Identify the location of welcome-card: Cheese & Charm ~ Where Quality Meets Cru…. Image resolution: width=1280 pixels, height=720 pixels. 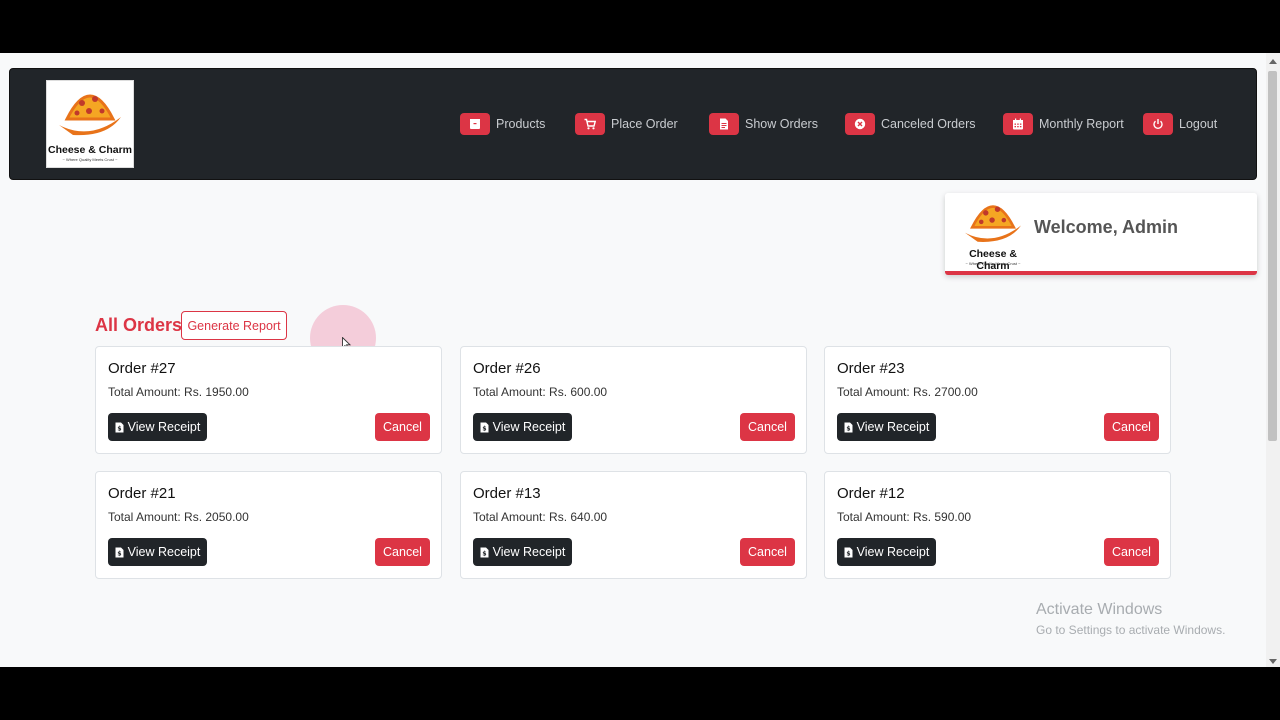
(1101, 234).